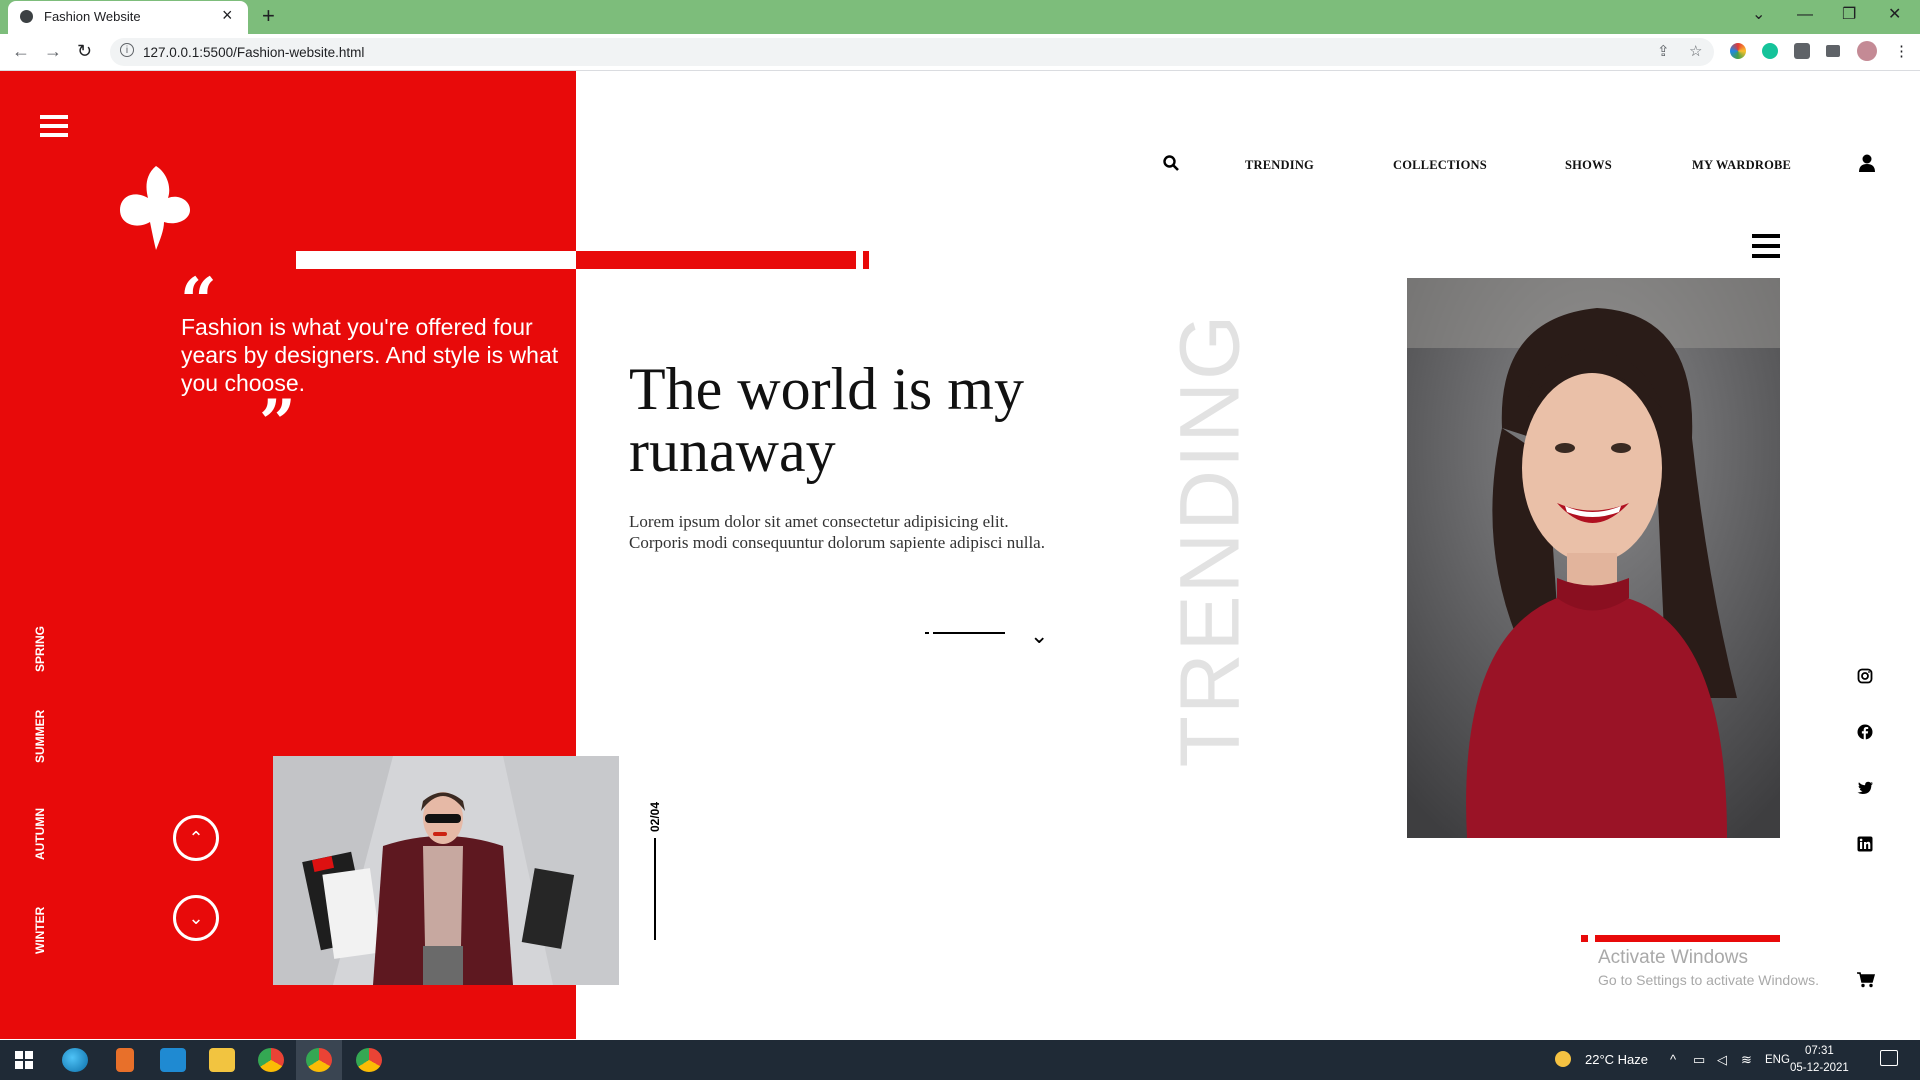 The height and width of the screenshot is (1080, 1920). Describe the element at coordinates (1865, 788) in the screenshot. I see `twitter-icon` at that location.